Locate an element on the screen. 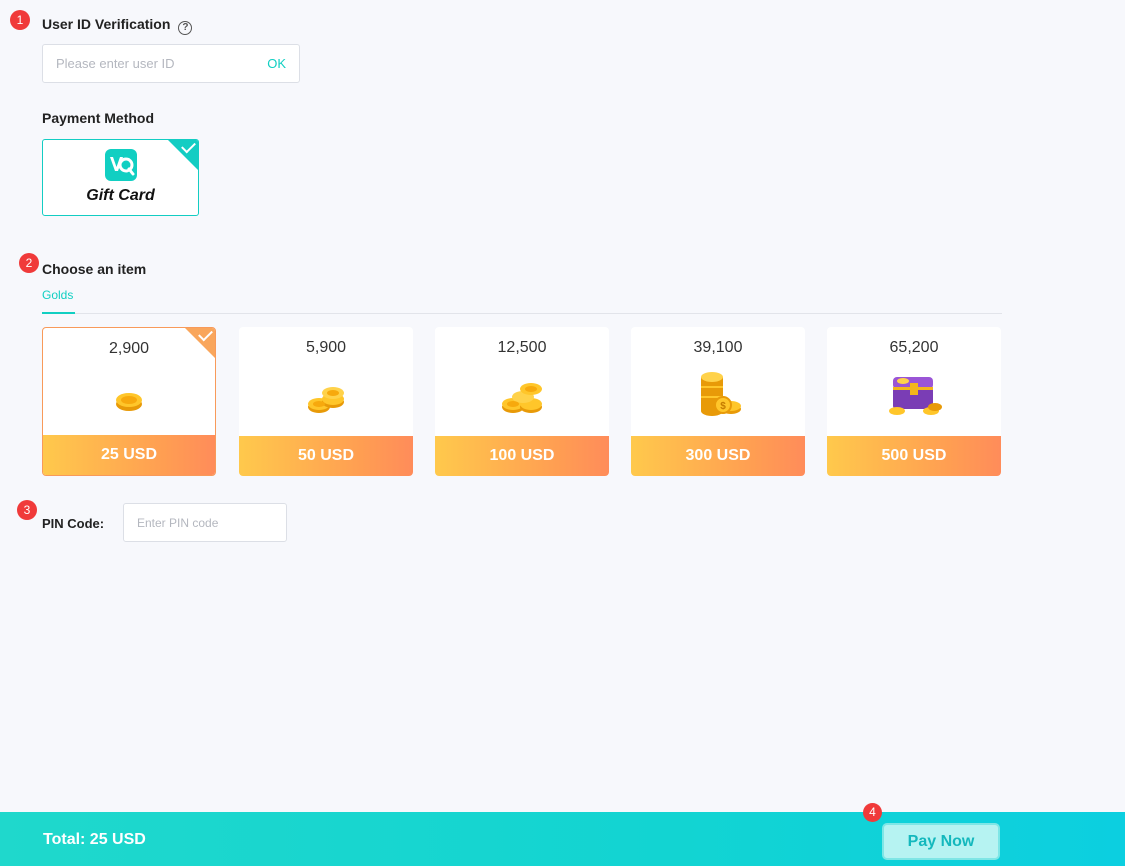 This screenshot has width=1125, height=866. item-amount: 39,100 is located at coordinates (718, 347).